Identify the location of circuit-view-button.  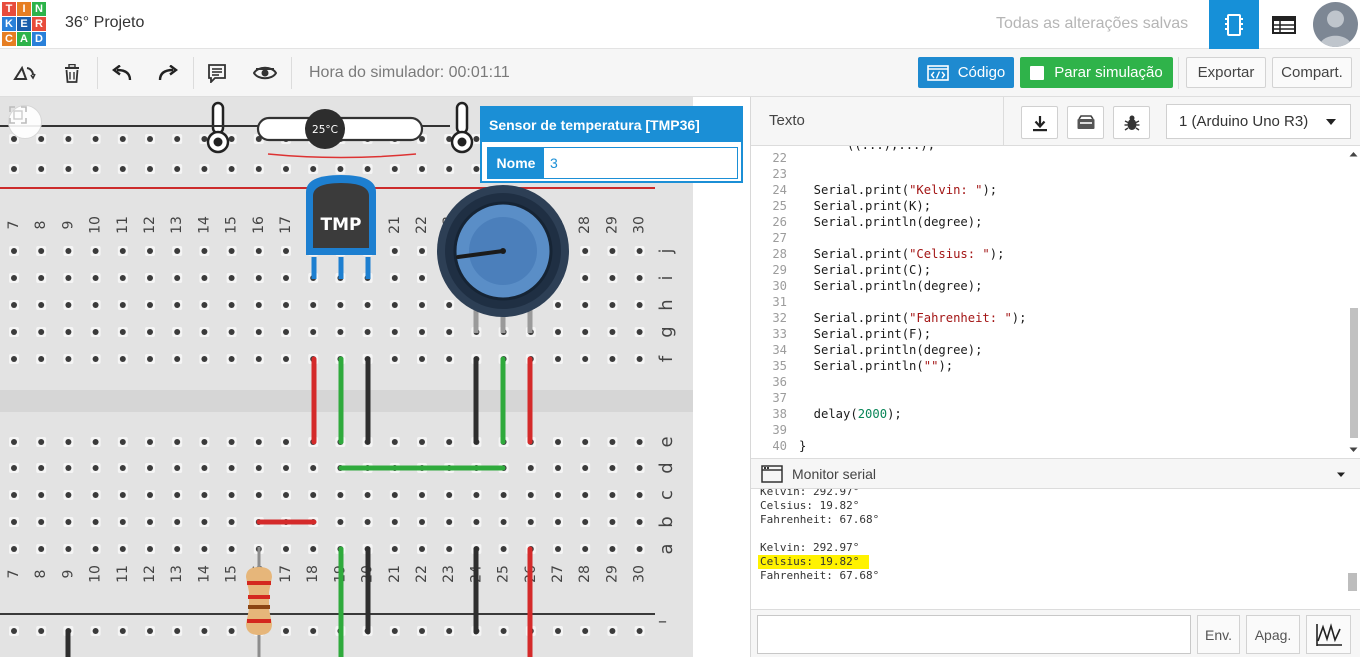
(1234, 24).